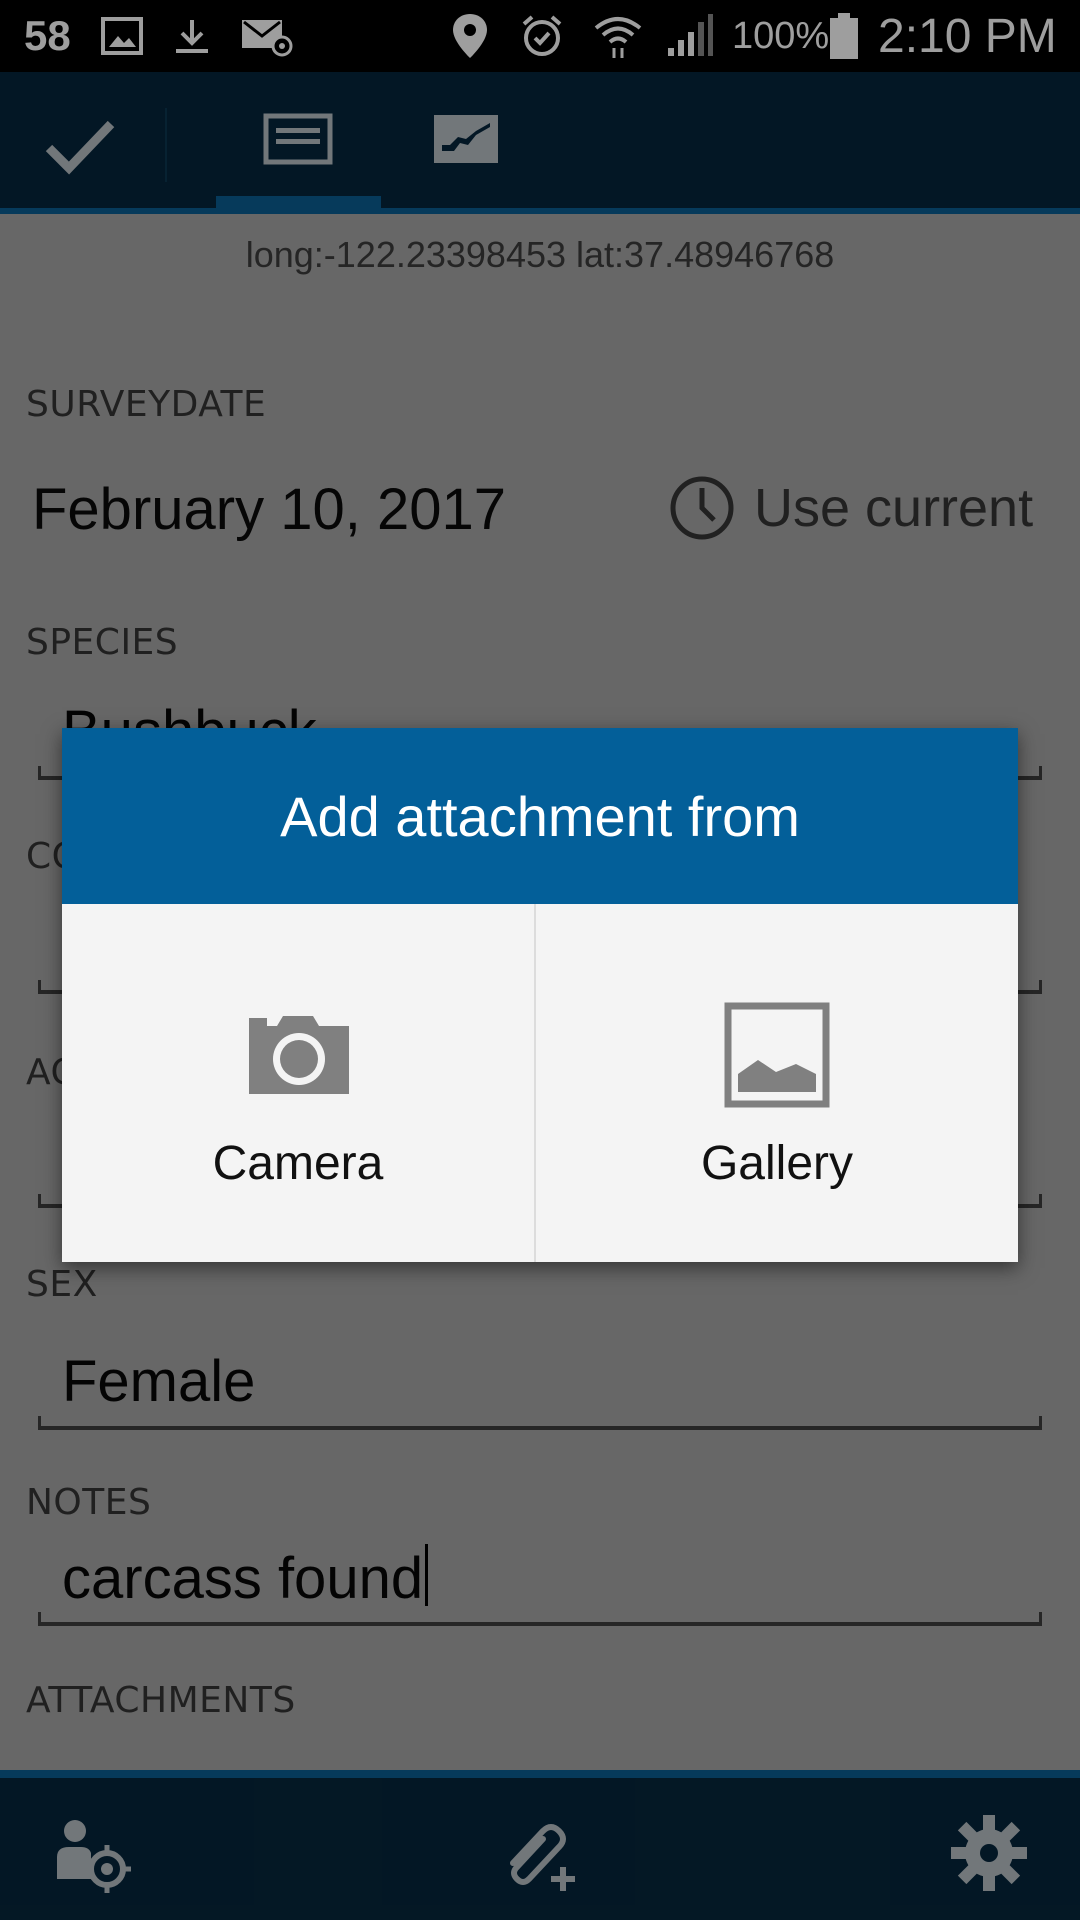  Describe the element at coordinates (298, 1055) in the screenshot. I see `camera-icon` at that location.